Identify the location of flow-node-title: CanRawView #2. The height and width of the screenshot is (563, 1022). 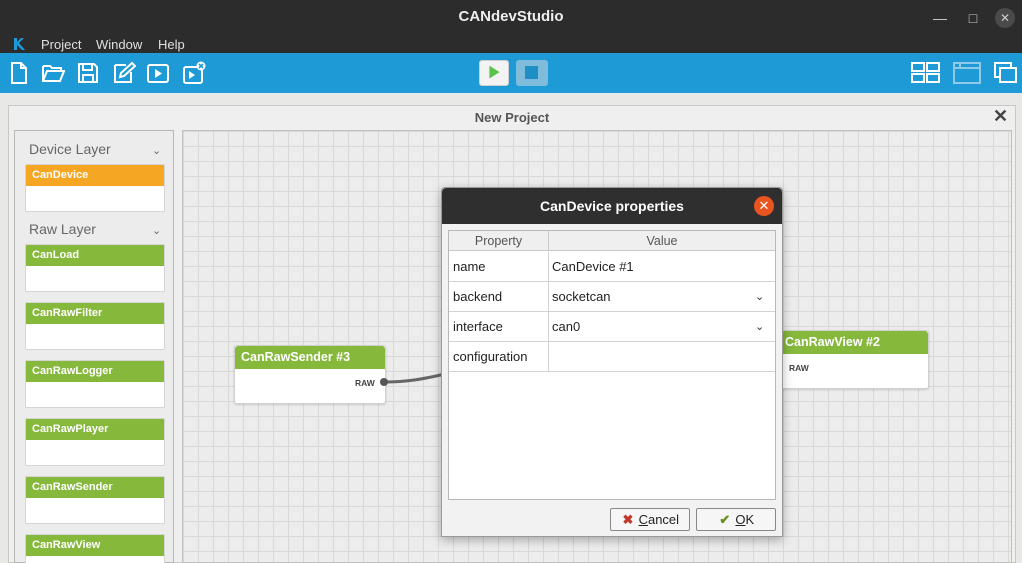
(853, 342).